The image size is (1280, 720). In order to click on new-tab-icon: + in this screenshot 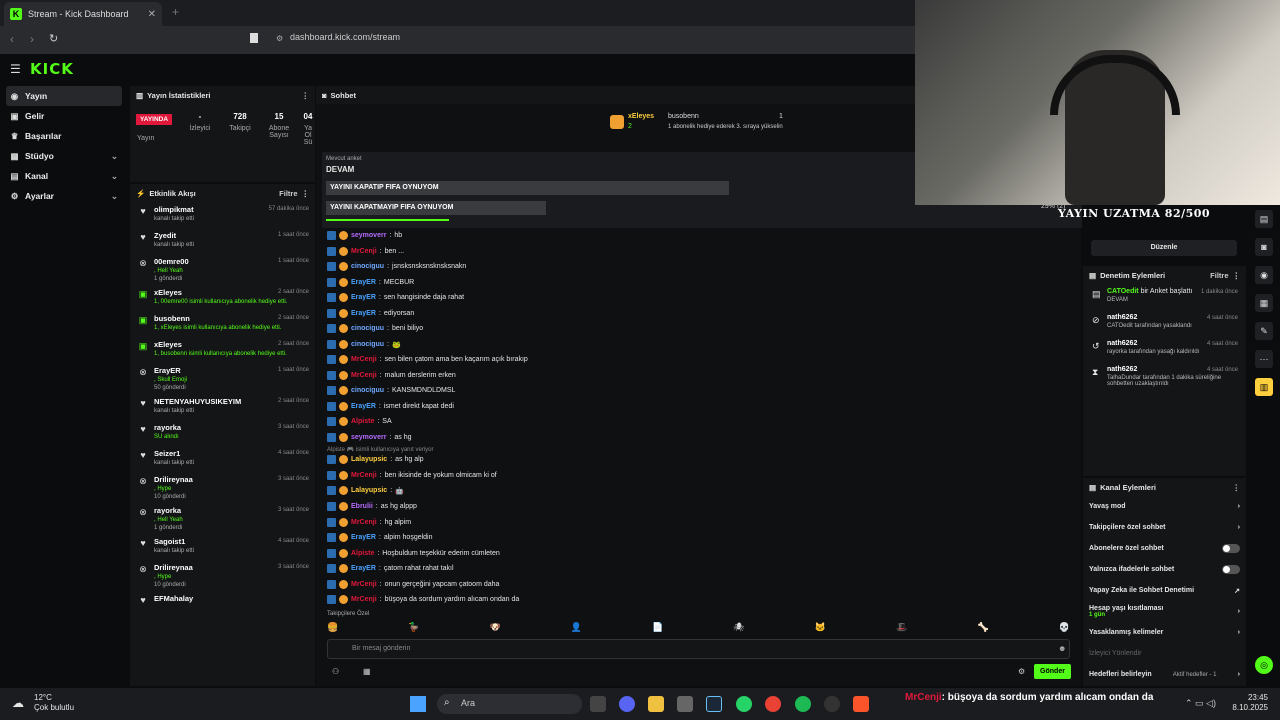, I will do `click(175, 12)`.